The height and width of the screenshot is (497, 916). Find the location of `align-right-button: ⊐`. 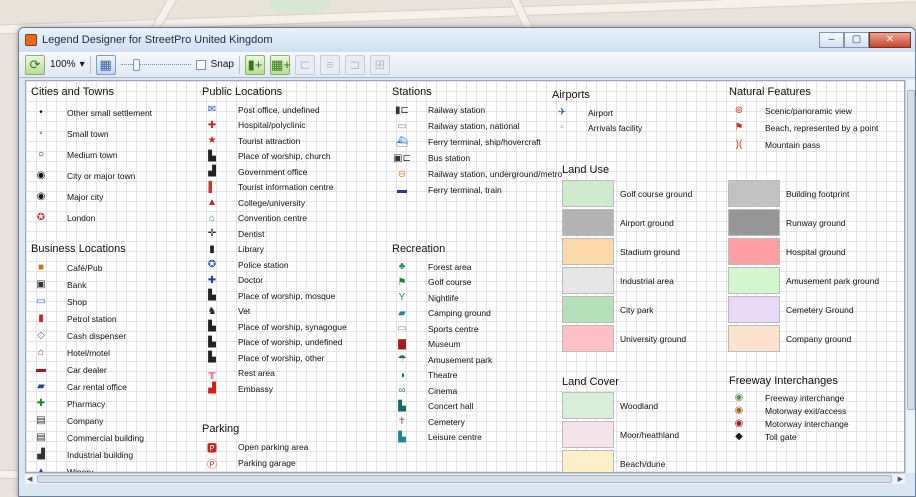

align-right-button: ⊐ is located at coordinates (354, 64).